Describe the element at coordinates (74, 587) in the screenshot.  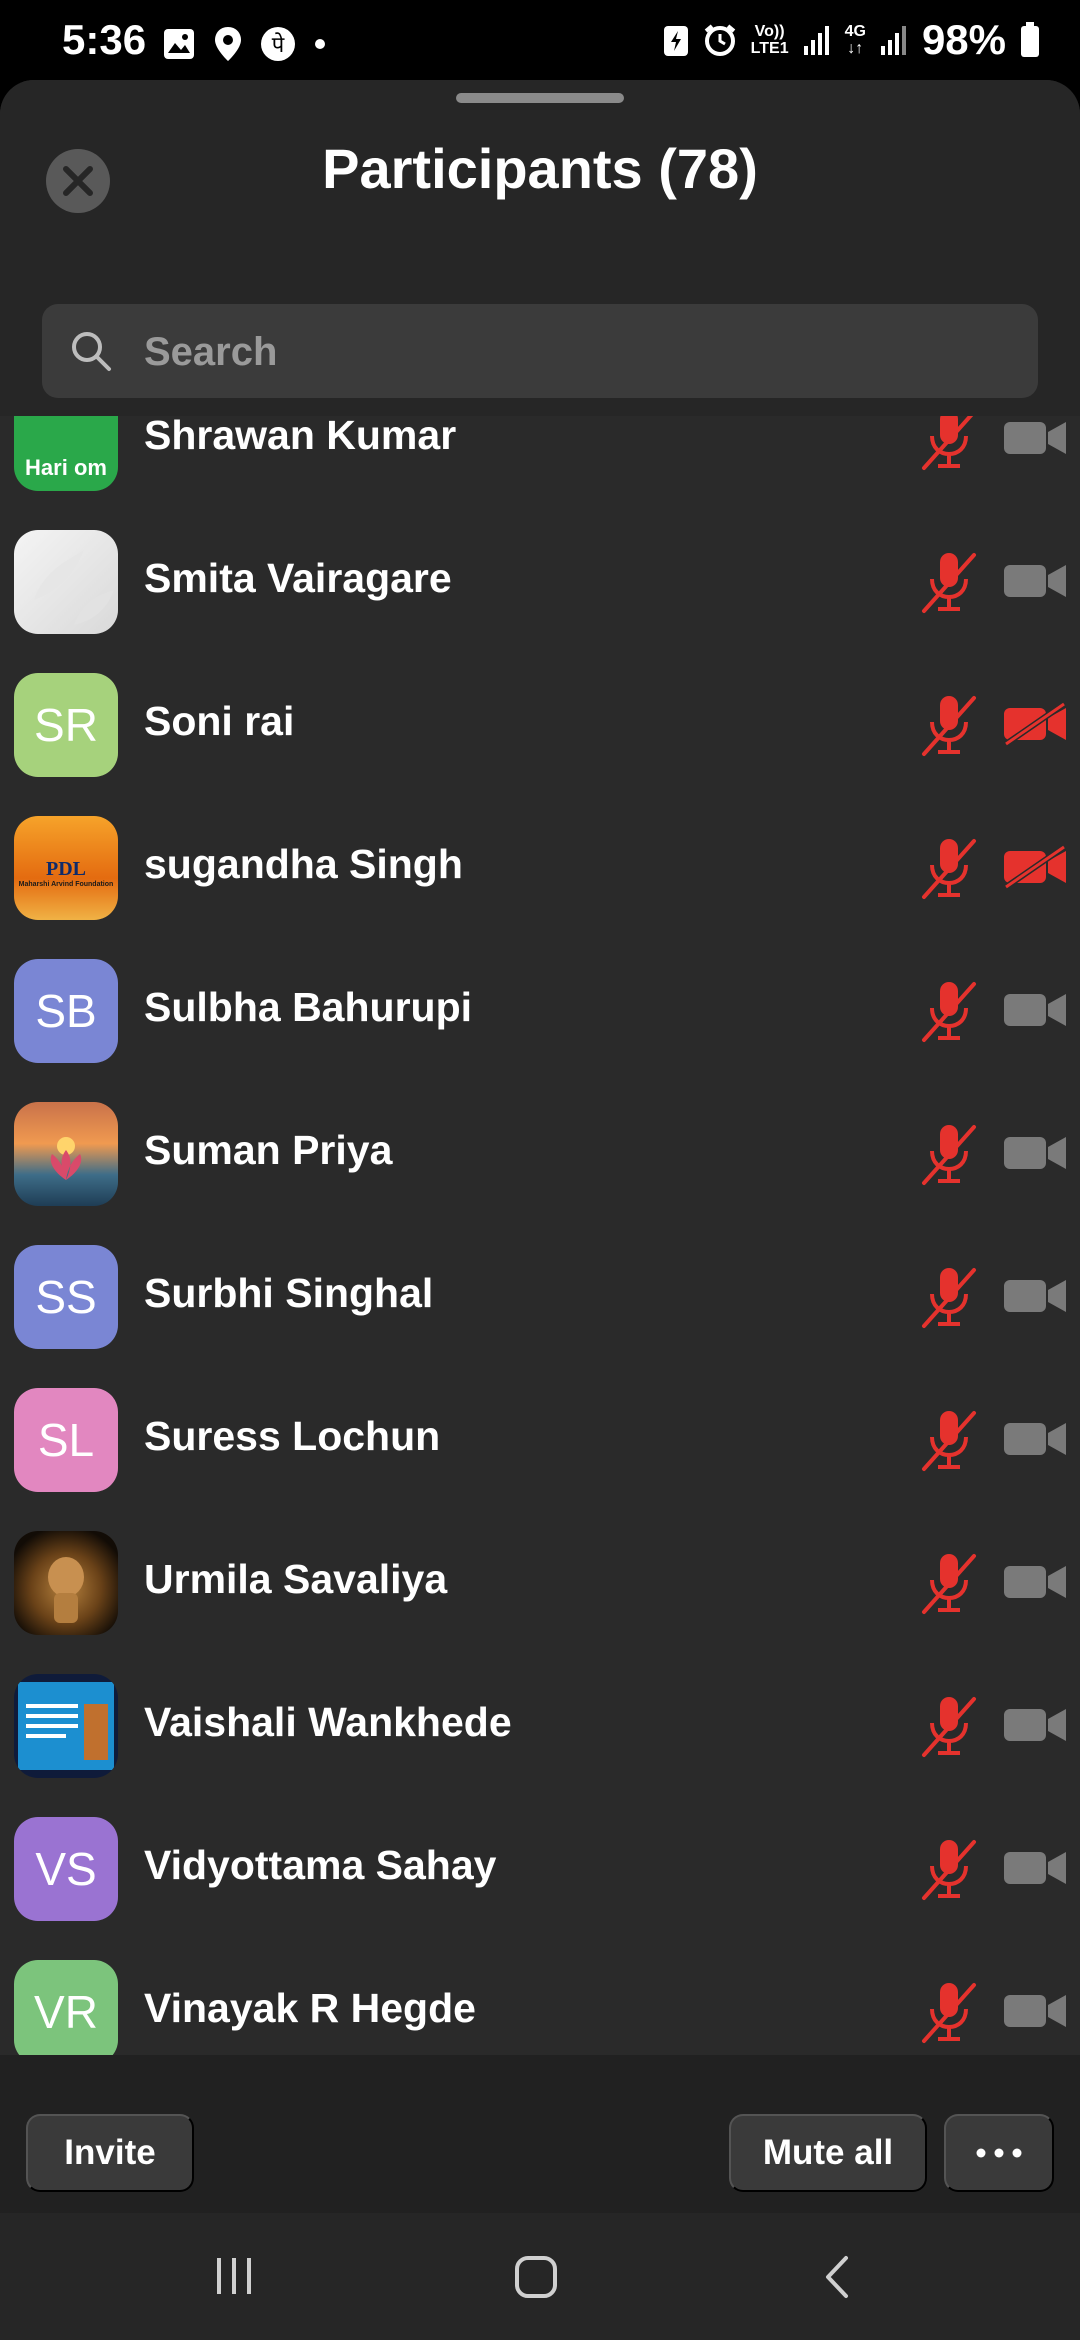
I see `leaf-pattern-icon` at that location.